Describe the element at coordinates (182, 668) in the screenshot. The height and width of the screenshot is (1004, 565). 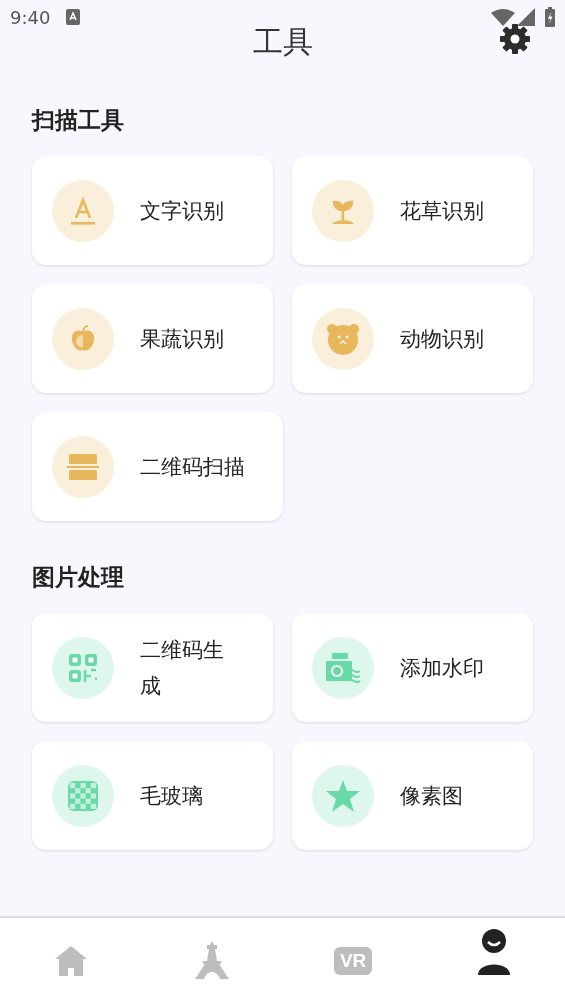
I see `tool-label: 二维码生成` at that location.